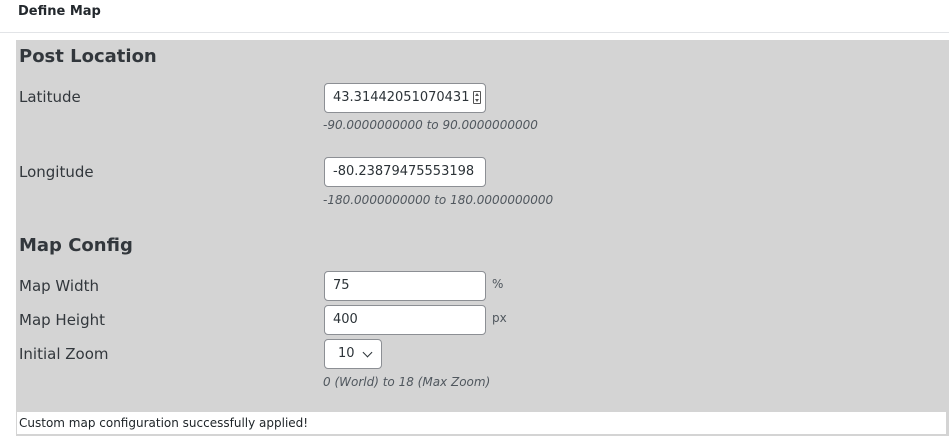  I want to click on map-height-label: Map Height, so click(62, 320).